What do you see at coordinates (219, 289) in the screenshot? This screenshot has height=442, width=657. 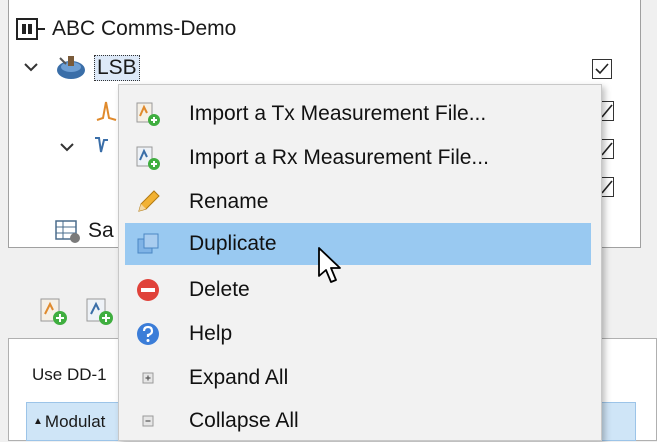 I see `menu-item-label: Delete` at bounding box center [219, 289].